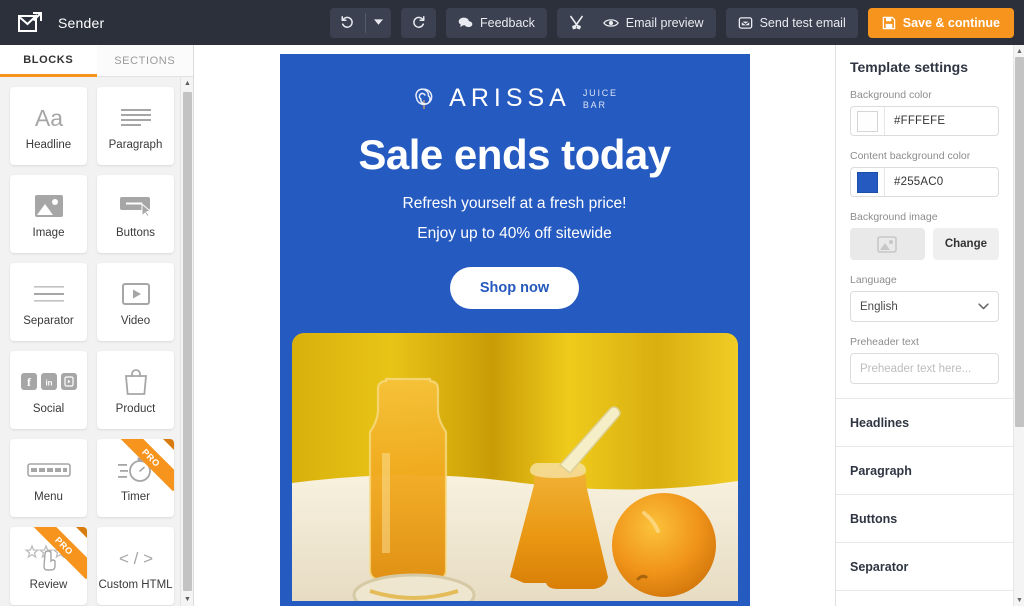 This screenshot has height=606, width=1024. I want to click on send-test-email-label: Send test email, so click(802, 22).